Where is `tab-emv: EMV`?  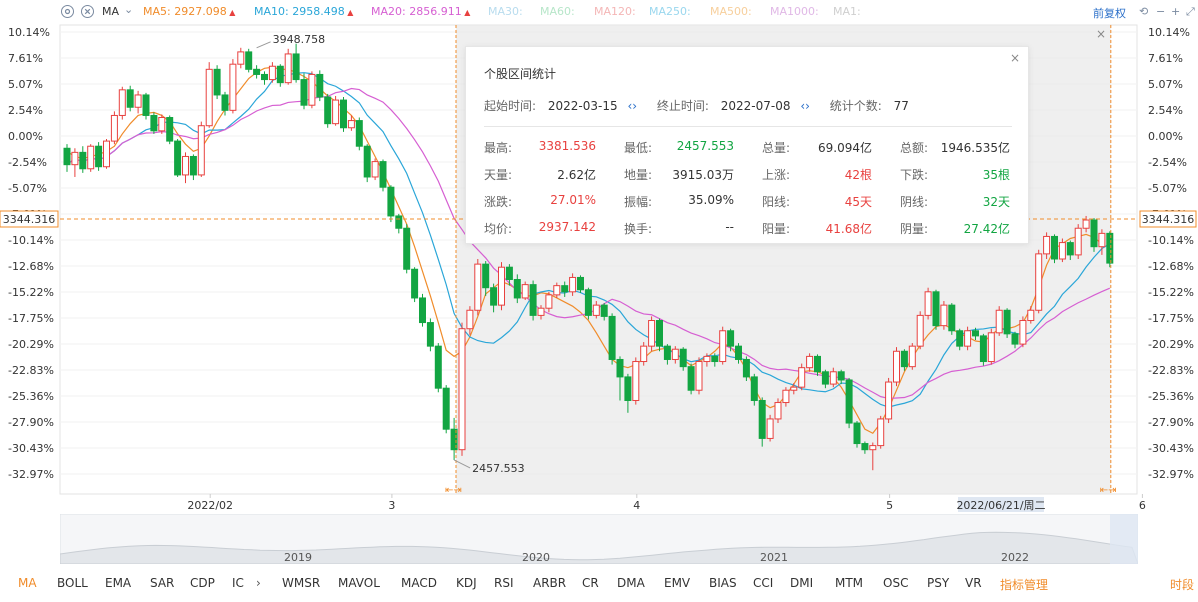 tab-emv: EMV is located at coordinates (677, 583).